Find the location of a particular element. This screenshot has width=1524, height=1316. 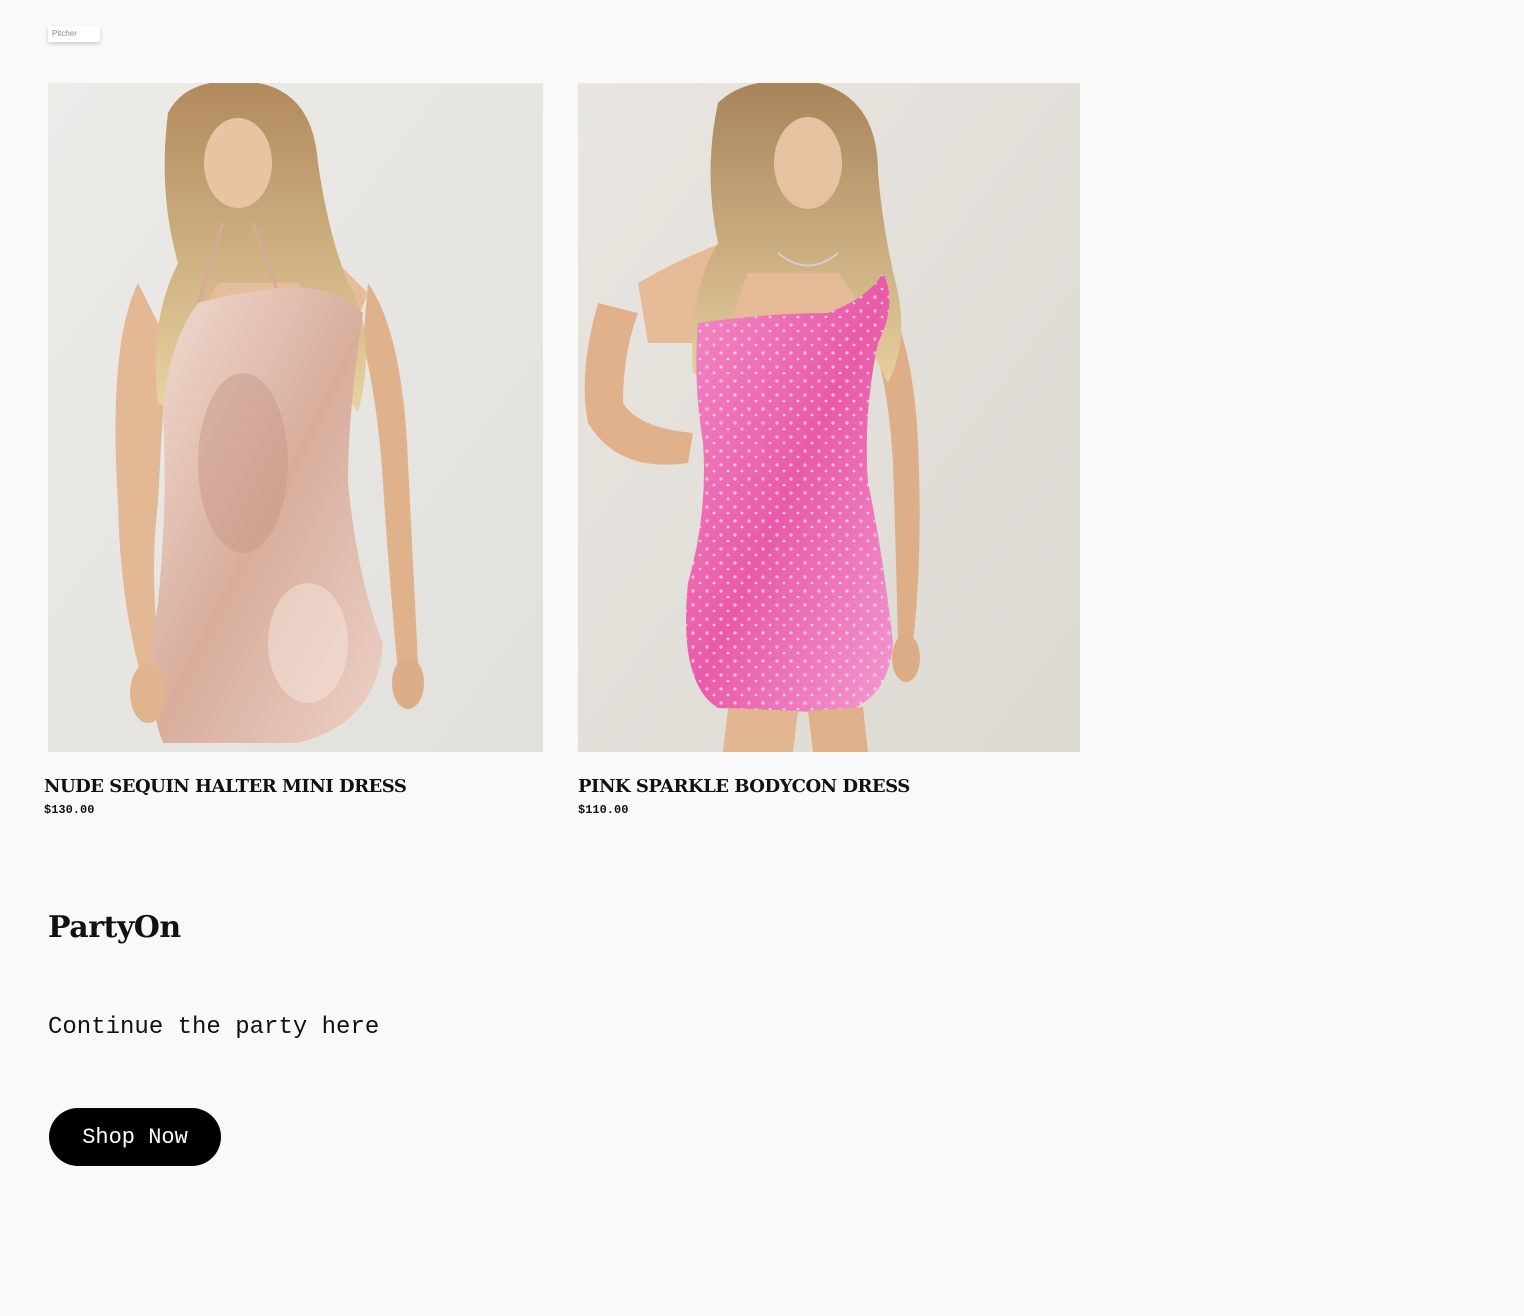

promo-subtitle: Continue the party here is located at coordinates (214, 1027).